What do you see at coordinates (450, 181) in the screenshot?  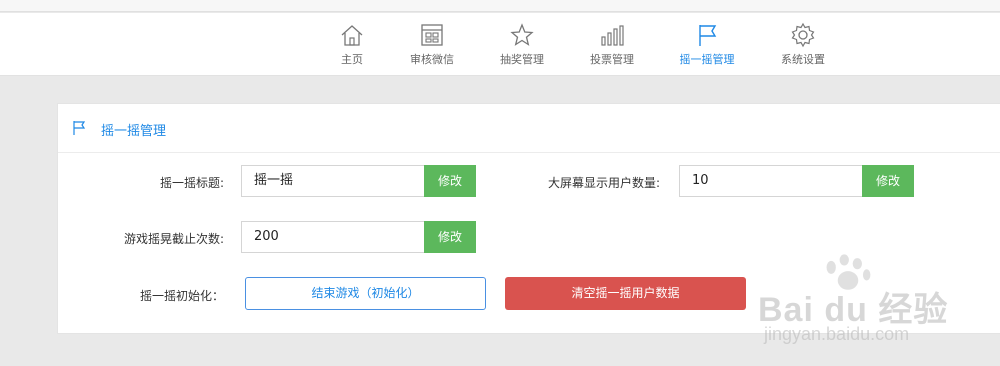 I see `shake-title-edit-button: 修改` at bounding box center [450, 181].